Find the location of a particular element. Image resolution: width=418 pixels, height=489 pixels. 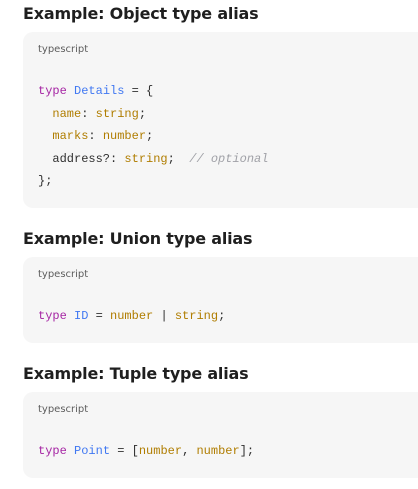

code-line: name: string; is located at coordinates (153, 114).